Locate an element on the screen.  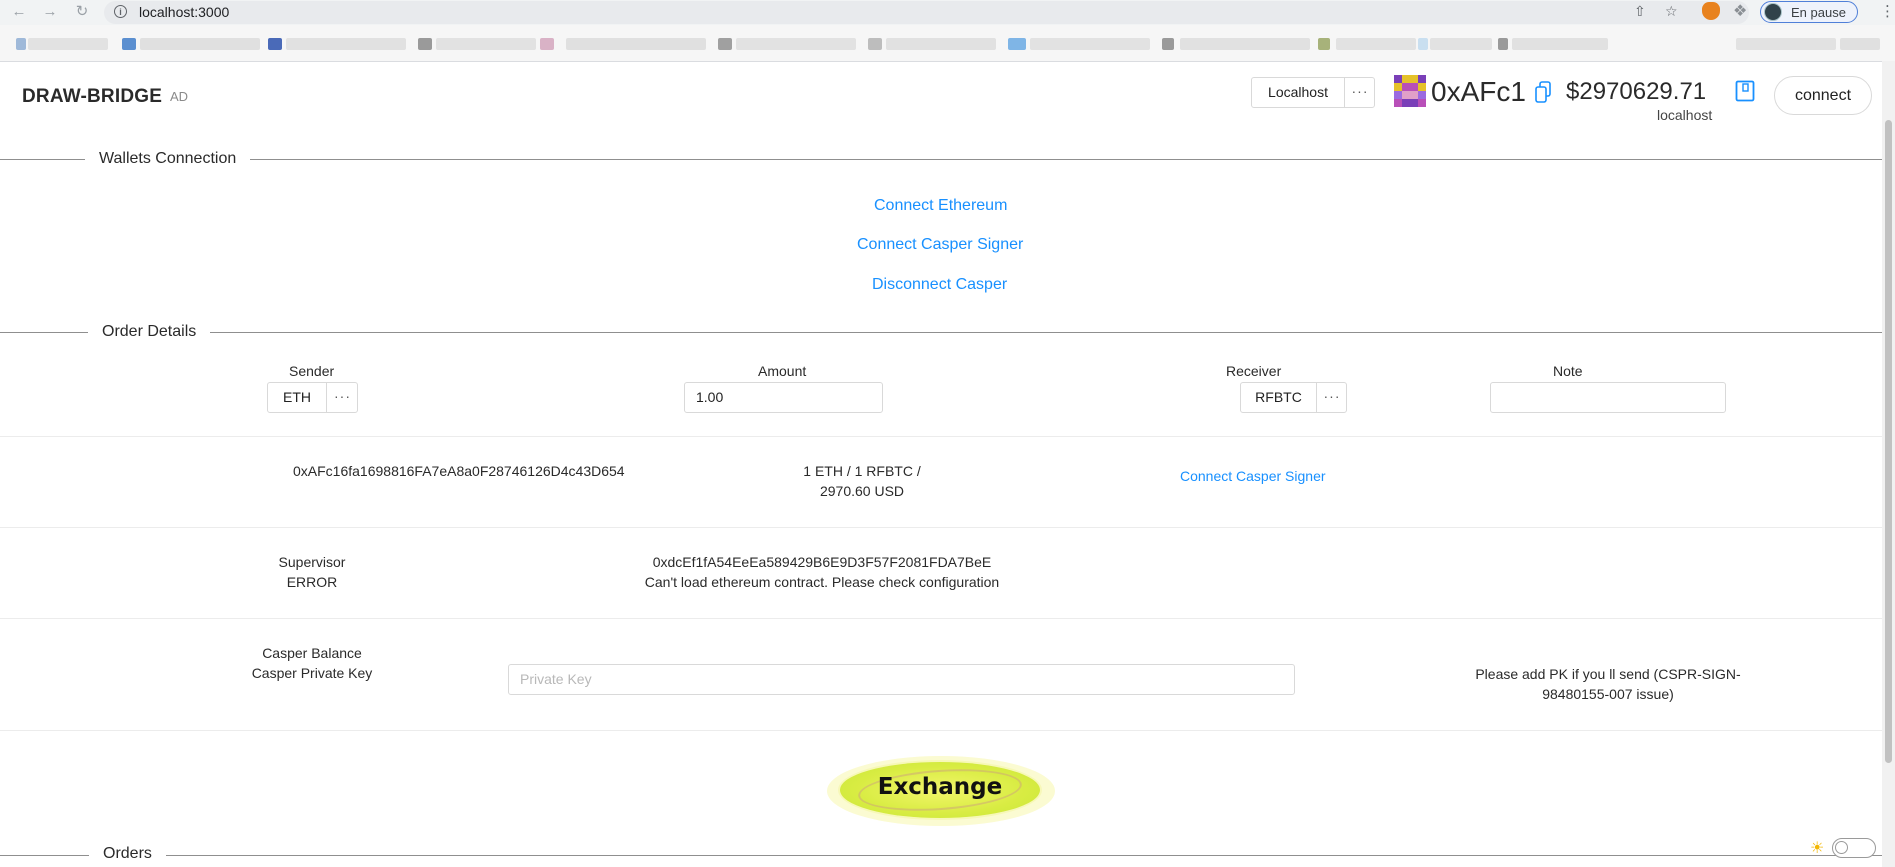
order-section-title: Order Details is located at coordinates (149, 332).